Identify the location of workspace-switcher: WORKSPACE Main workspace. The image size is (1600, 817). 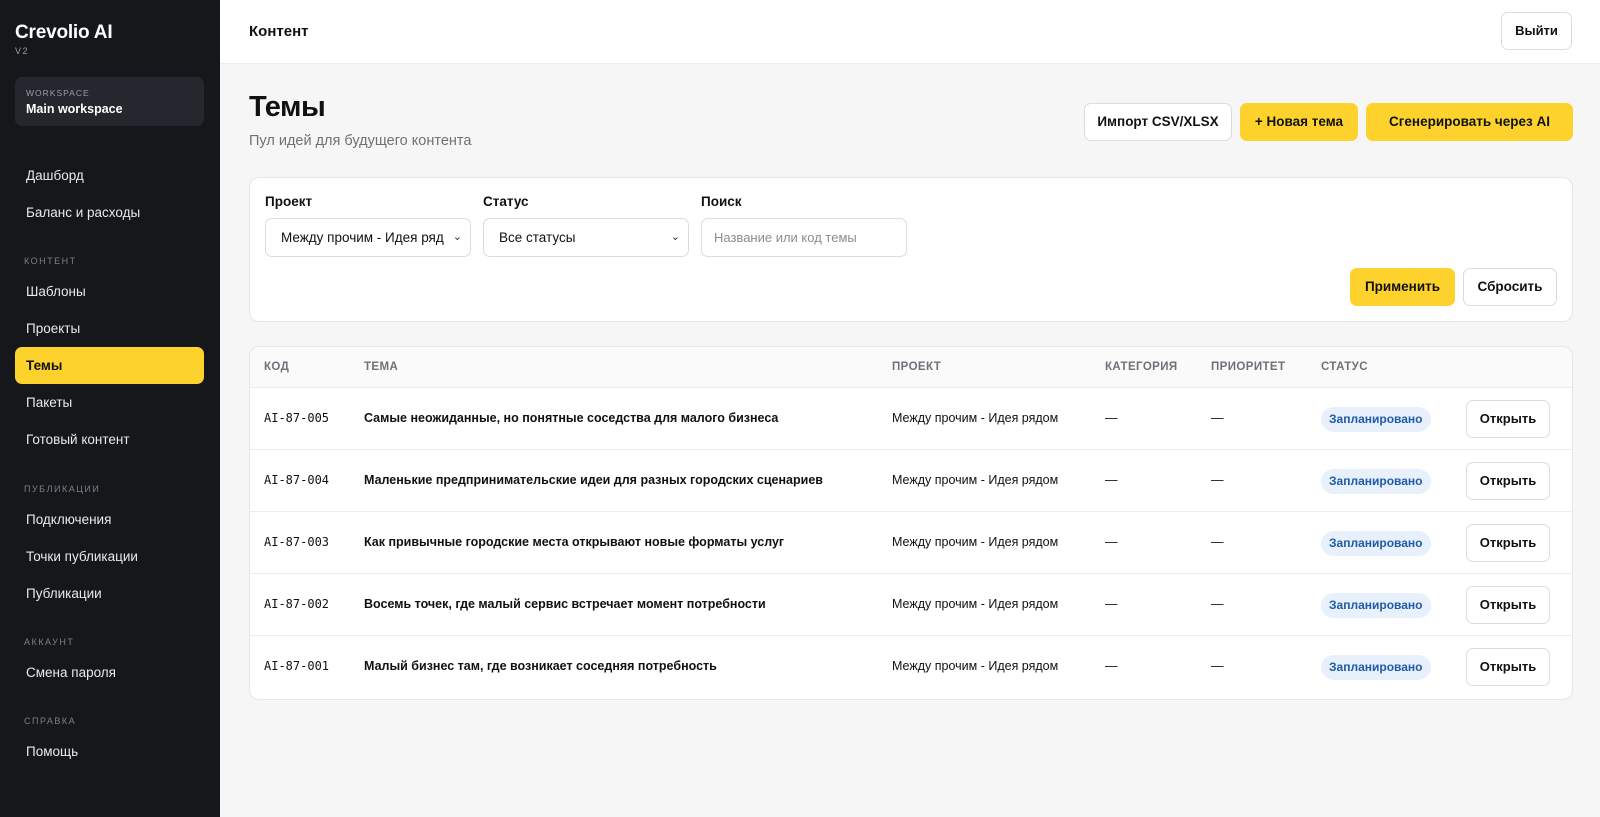
(109, 101).